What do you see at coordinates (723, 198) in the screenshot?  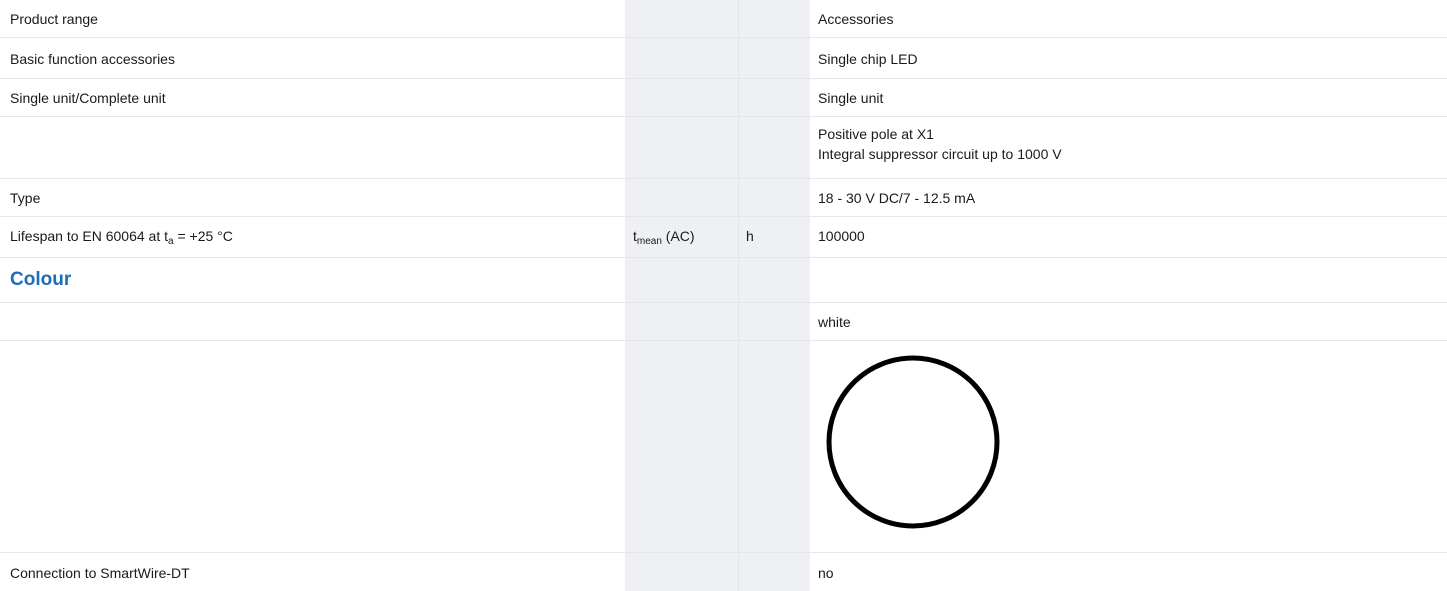 I see `row-type: Type 18 - 30 V DC/7 - 12.5 mA` at bounding box center [723, 198].